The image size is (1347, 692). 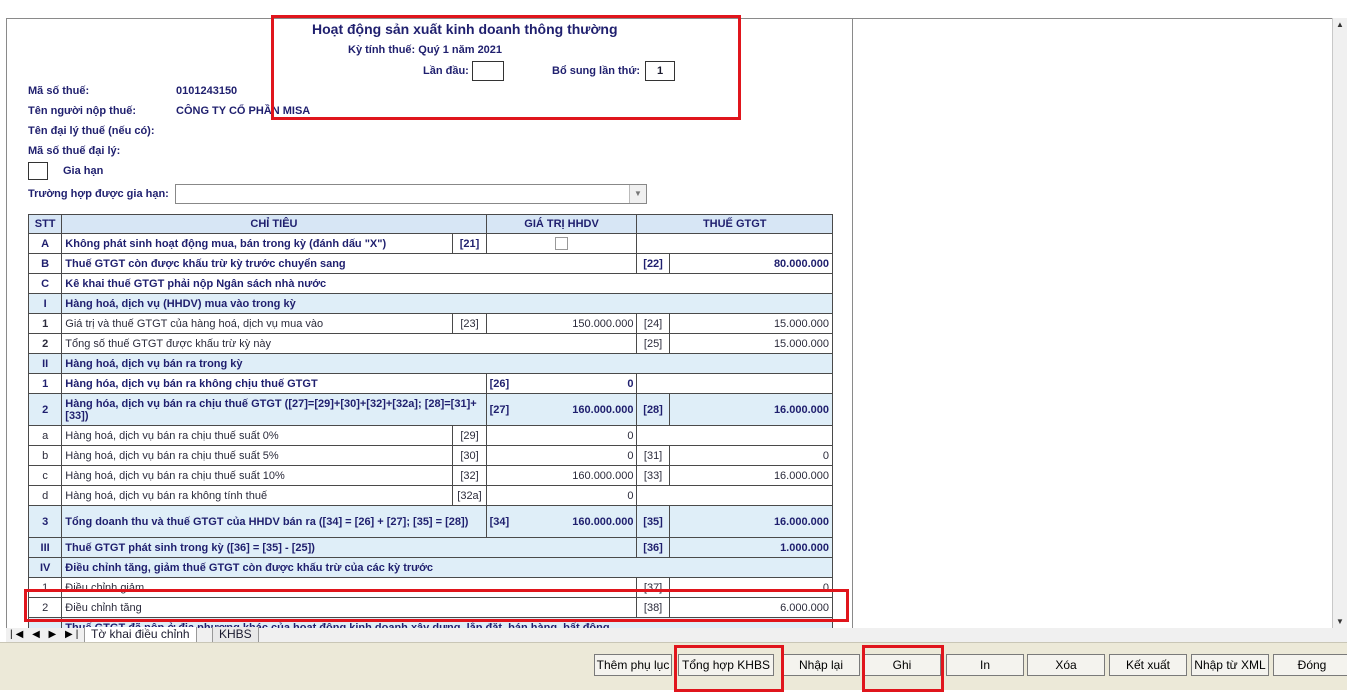 I want to click on export-button: Kết xuất, so click(x=1148, y=665).